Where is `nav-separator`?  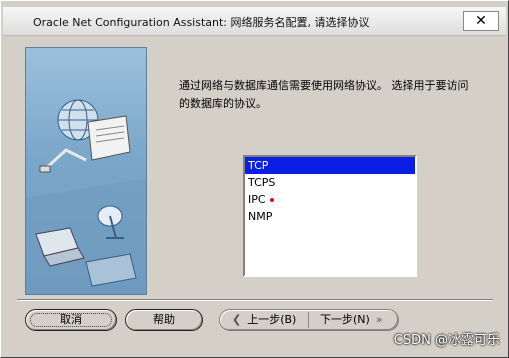 nav-separator is located at coordinates (308, 320).